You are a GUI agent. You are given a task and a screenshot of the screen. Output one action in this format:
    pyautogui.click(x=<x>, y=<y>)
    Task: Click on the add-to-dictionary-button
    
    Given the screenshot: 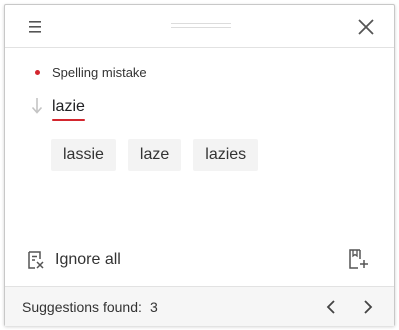 What is the action you would take?
    pyautogui.click(x=358, y=259)
    